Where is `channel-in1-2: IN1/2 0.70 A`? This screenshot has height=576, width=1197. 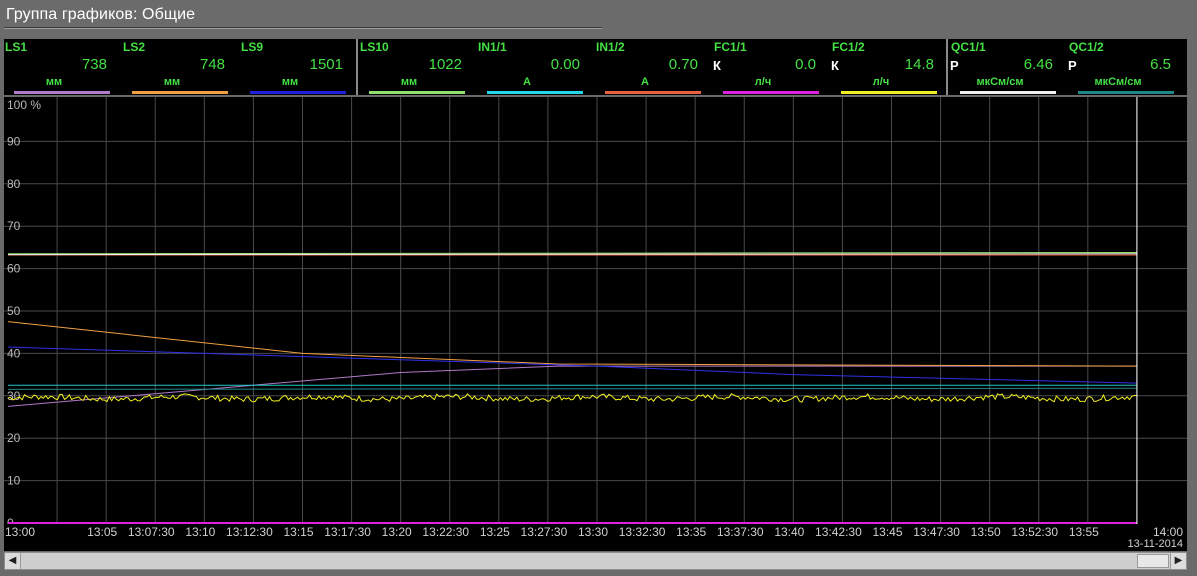 channel-in1-2: IN1/2 0.70 A is located at coordinates (653, 67).